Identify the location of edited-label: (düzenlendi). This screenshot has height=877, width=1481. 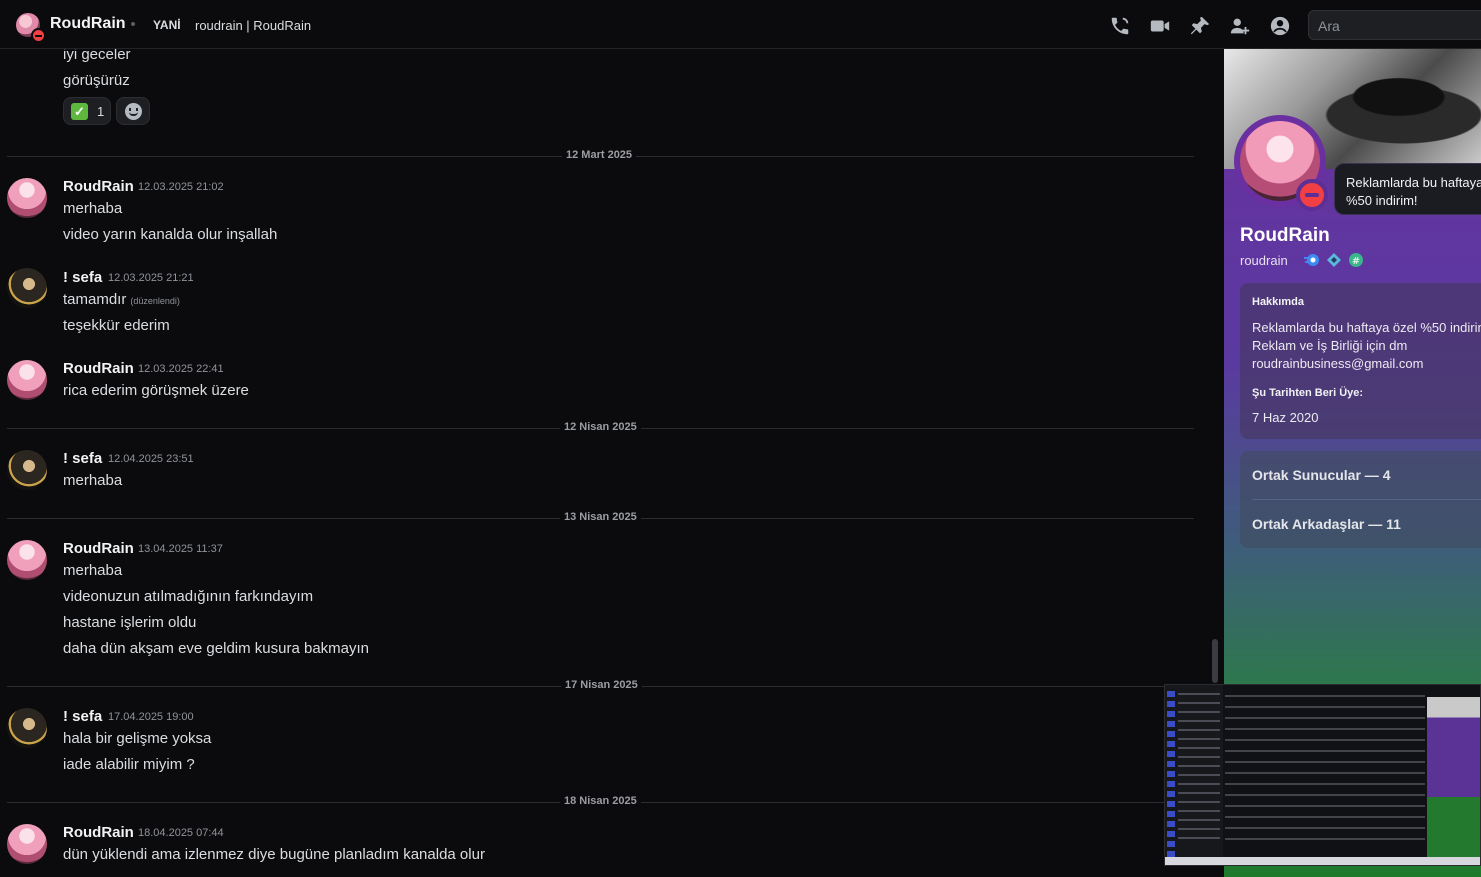
(155, 301).